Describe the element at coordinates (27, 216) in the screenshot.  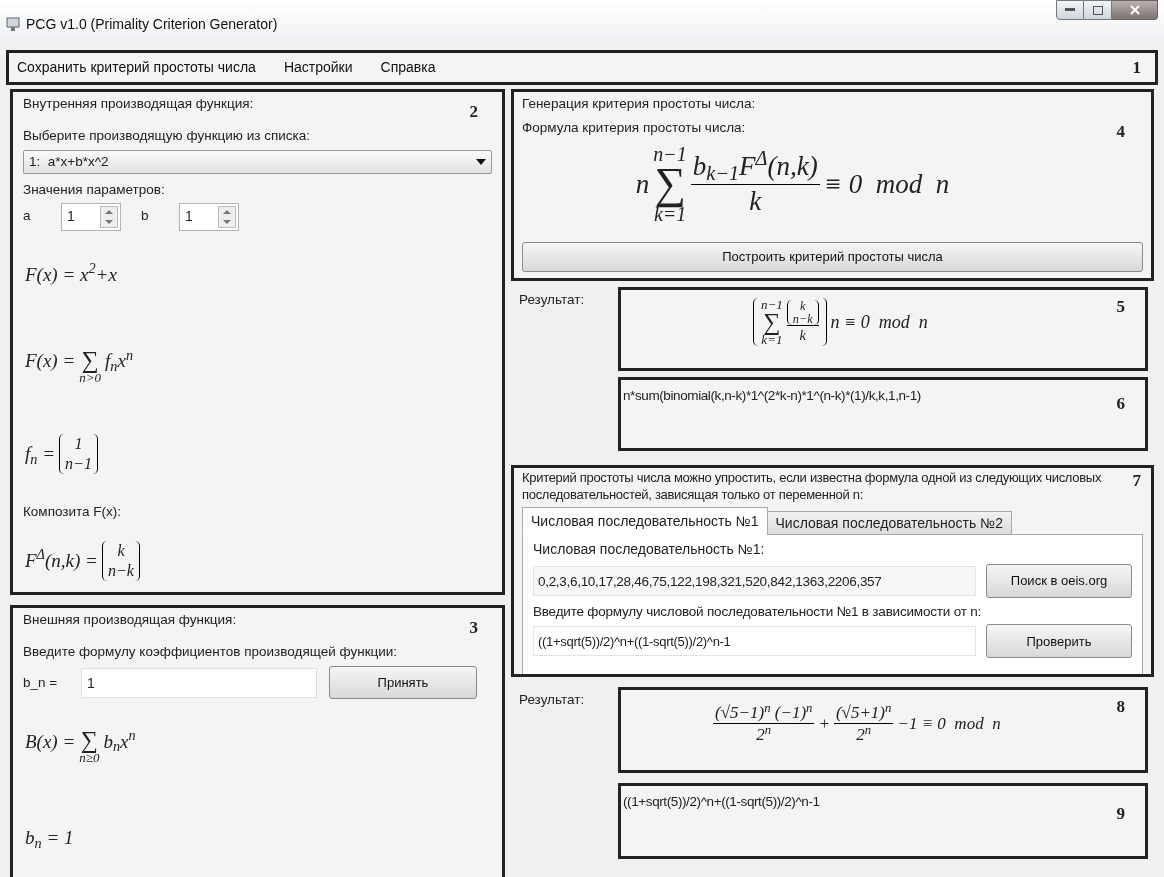
I see `parameter-label: a` at that location.